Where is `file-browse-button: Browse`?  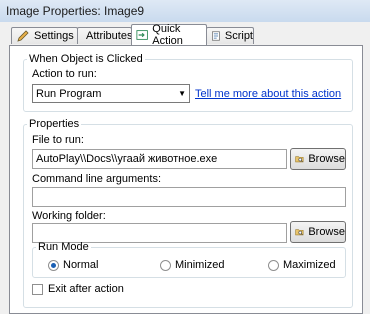 file-browse-button: Browse is located at coordinates (318, 159).